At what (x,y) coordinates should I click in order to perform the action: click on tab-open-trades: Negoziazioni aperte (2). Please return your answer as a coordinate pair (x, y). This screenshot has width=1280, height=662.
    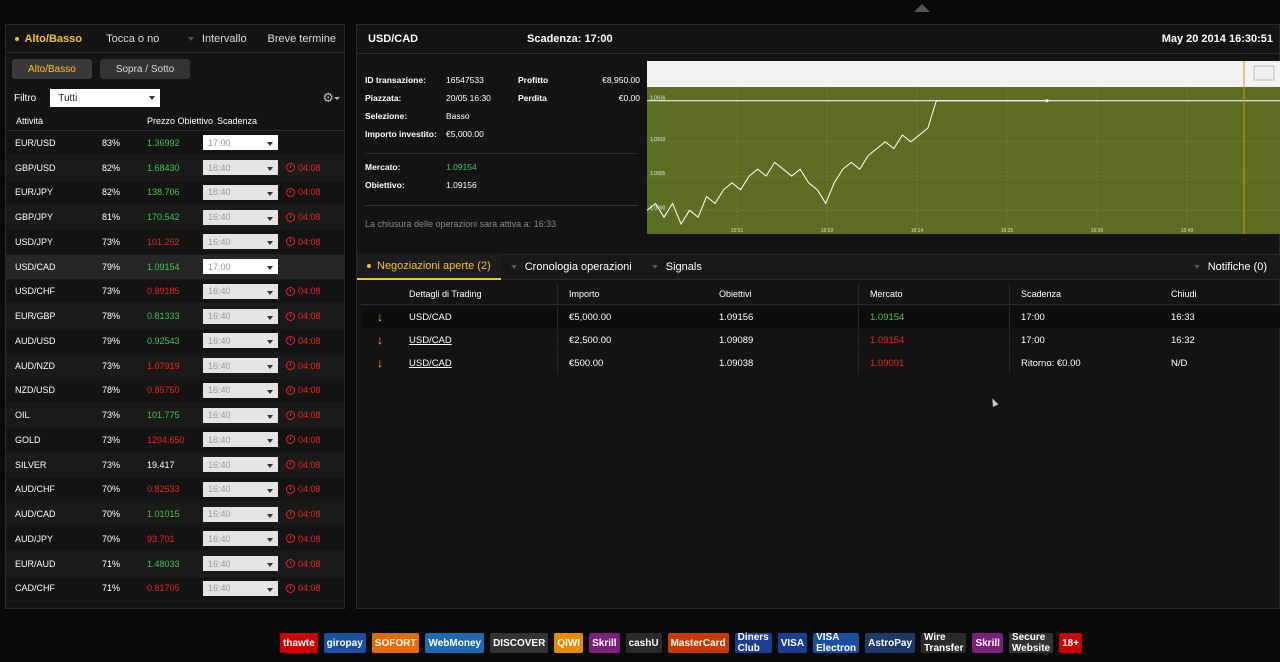
    Looking at the image, I should click on (429, 267).